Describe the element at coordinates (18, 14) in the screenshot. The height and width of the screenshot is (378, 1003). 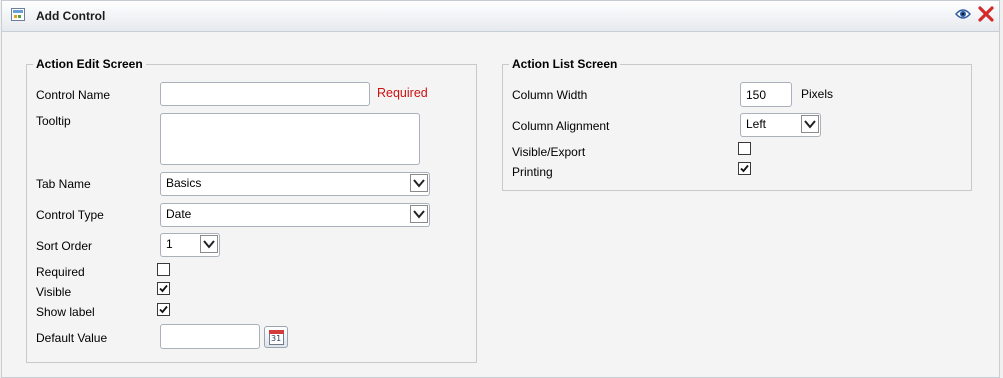
I see `form-icon` at that location.